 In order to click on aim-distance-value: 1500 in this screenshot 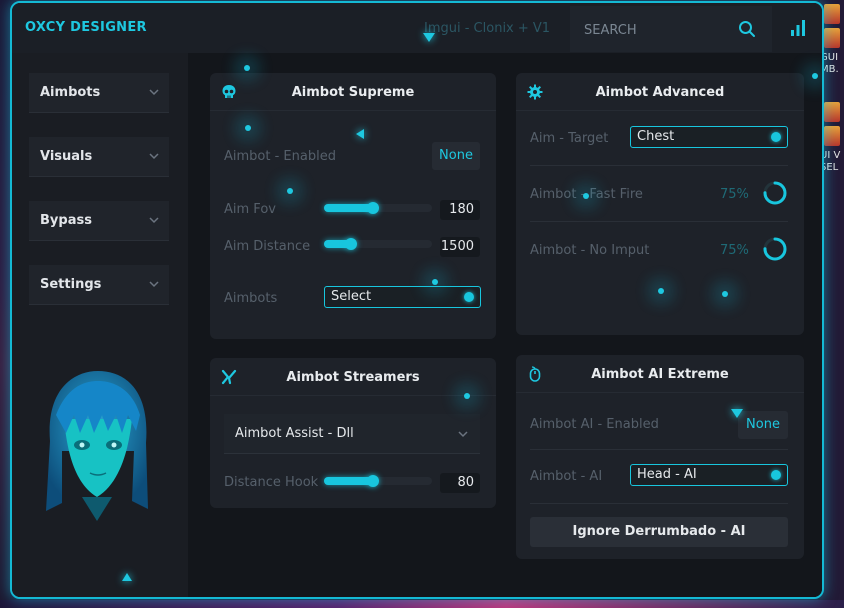, I will do `click(460, 247)`.